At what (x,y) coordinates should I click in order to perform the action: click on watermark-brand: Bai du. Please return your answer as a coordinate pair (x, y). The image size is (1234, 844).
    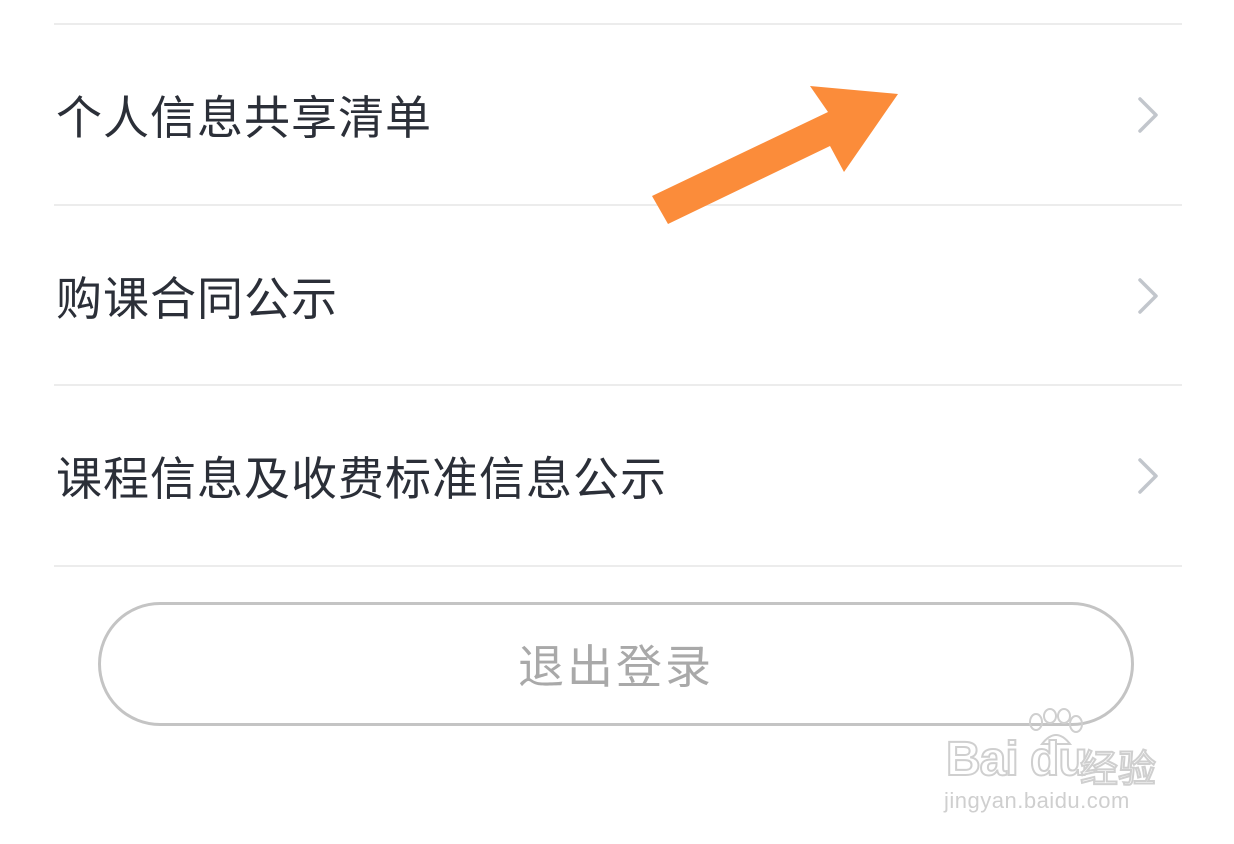
    Looking at the image, I should click on (1017, 759).